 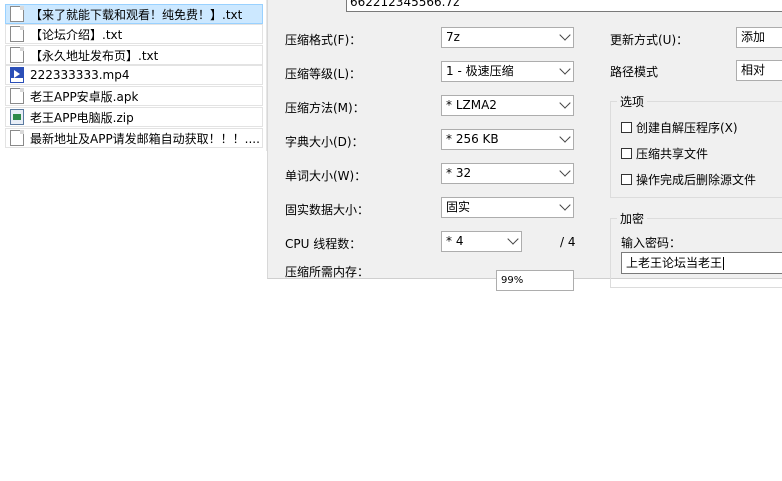 What do you see at coordinates (507, 139) in the screenshot?
I see `dict-size-select: * 256 KB` at bounding box center [507, 139].